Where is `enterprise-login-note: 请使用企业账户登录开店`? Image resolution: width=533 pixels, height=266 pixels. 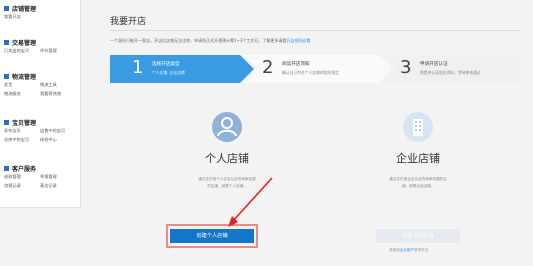 enterprise-login-note: 请使用企业账户登录开店 is located at coordinates (409, 250).